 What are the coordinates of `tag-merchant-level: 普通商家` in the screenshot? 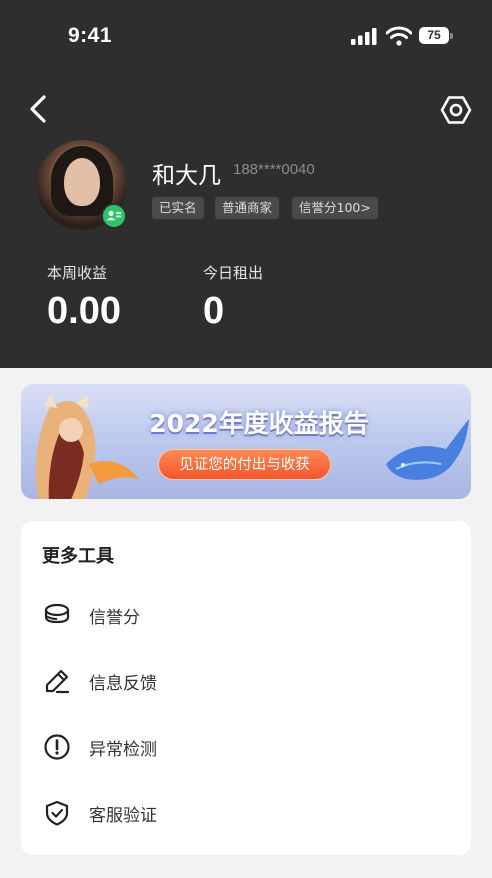 It's located at (247, 208).